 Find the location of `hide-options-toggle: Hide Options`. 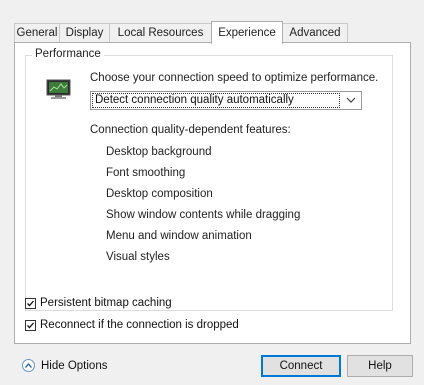

hide-options-toggle: Hide Options is located at coordinates (64, 365).